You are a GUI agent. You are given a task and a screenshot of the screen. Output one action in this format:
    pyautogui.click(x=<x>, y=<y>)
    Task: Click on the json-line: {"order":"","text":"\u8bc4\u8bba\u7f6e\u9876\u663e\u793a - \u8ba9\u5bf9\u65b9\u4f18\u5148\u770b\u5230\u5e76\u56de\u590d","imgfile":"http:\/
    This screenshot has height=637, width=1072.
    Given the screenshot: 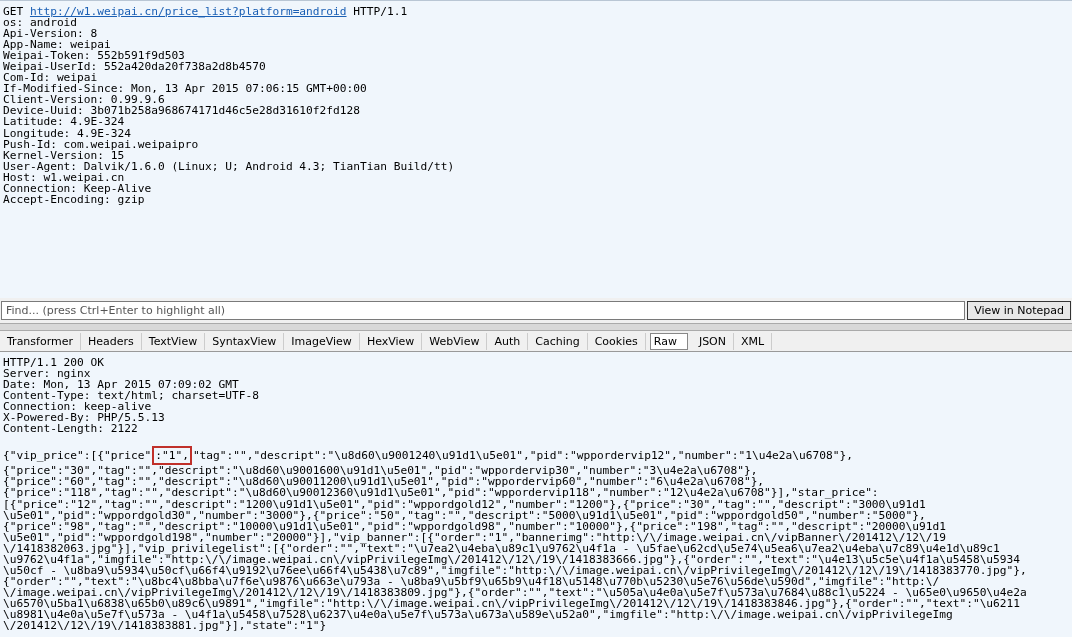 What is the action you would take?
    pyautogui.click(x=471, y=581)
    